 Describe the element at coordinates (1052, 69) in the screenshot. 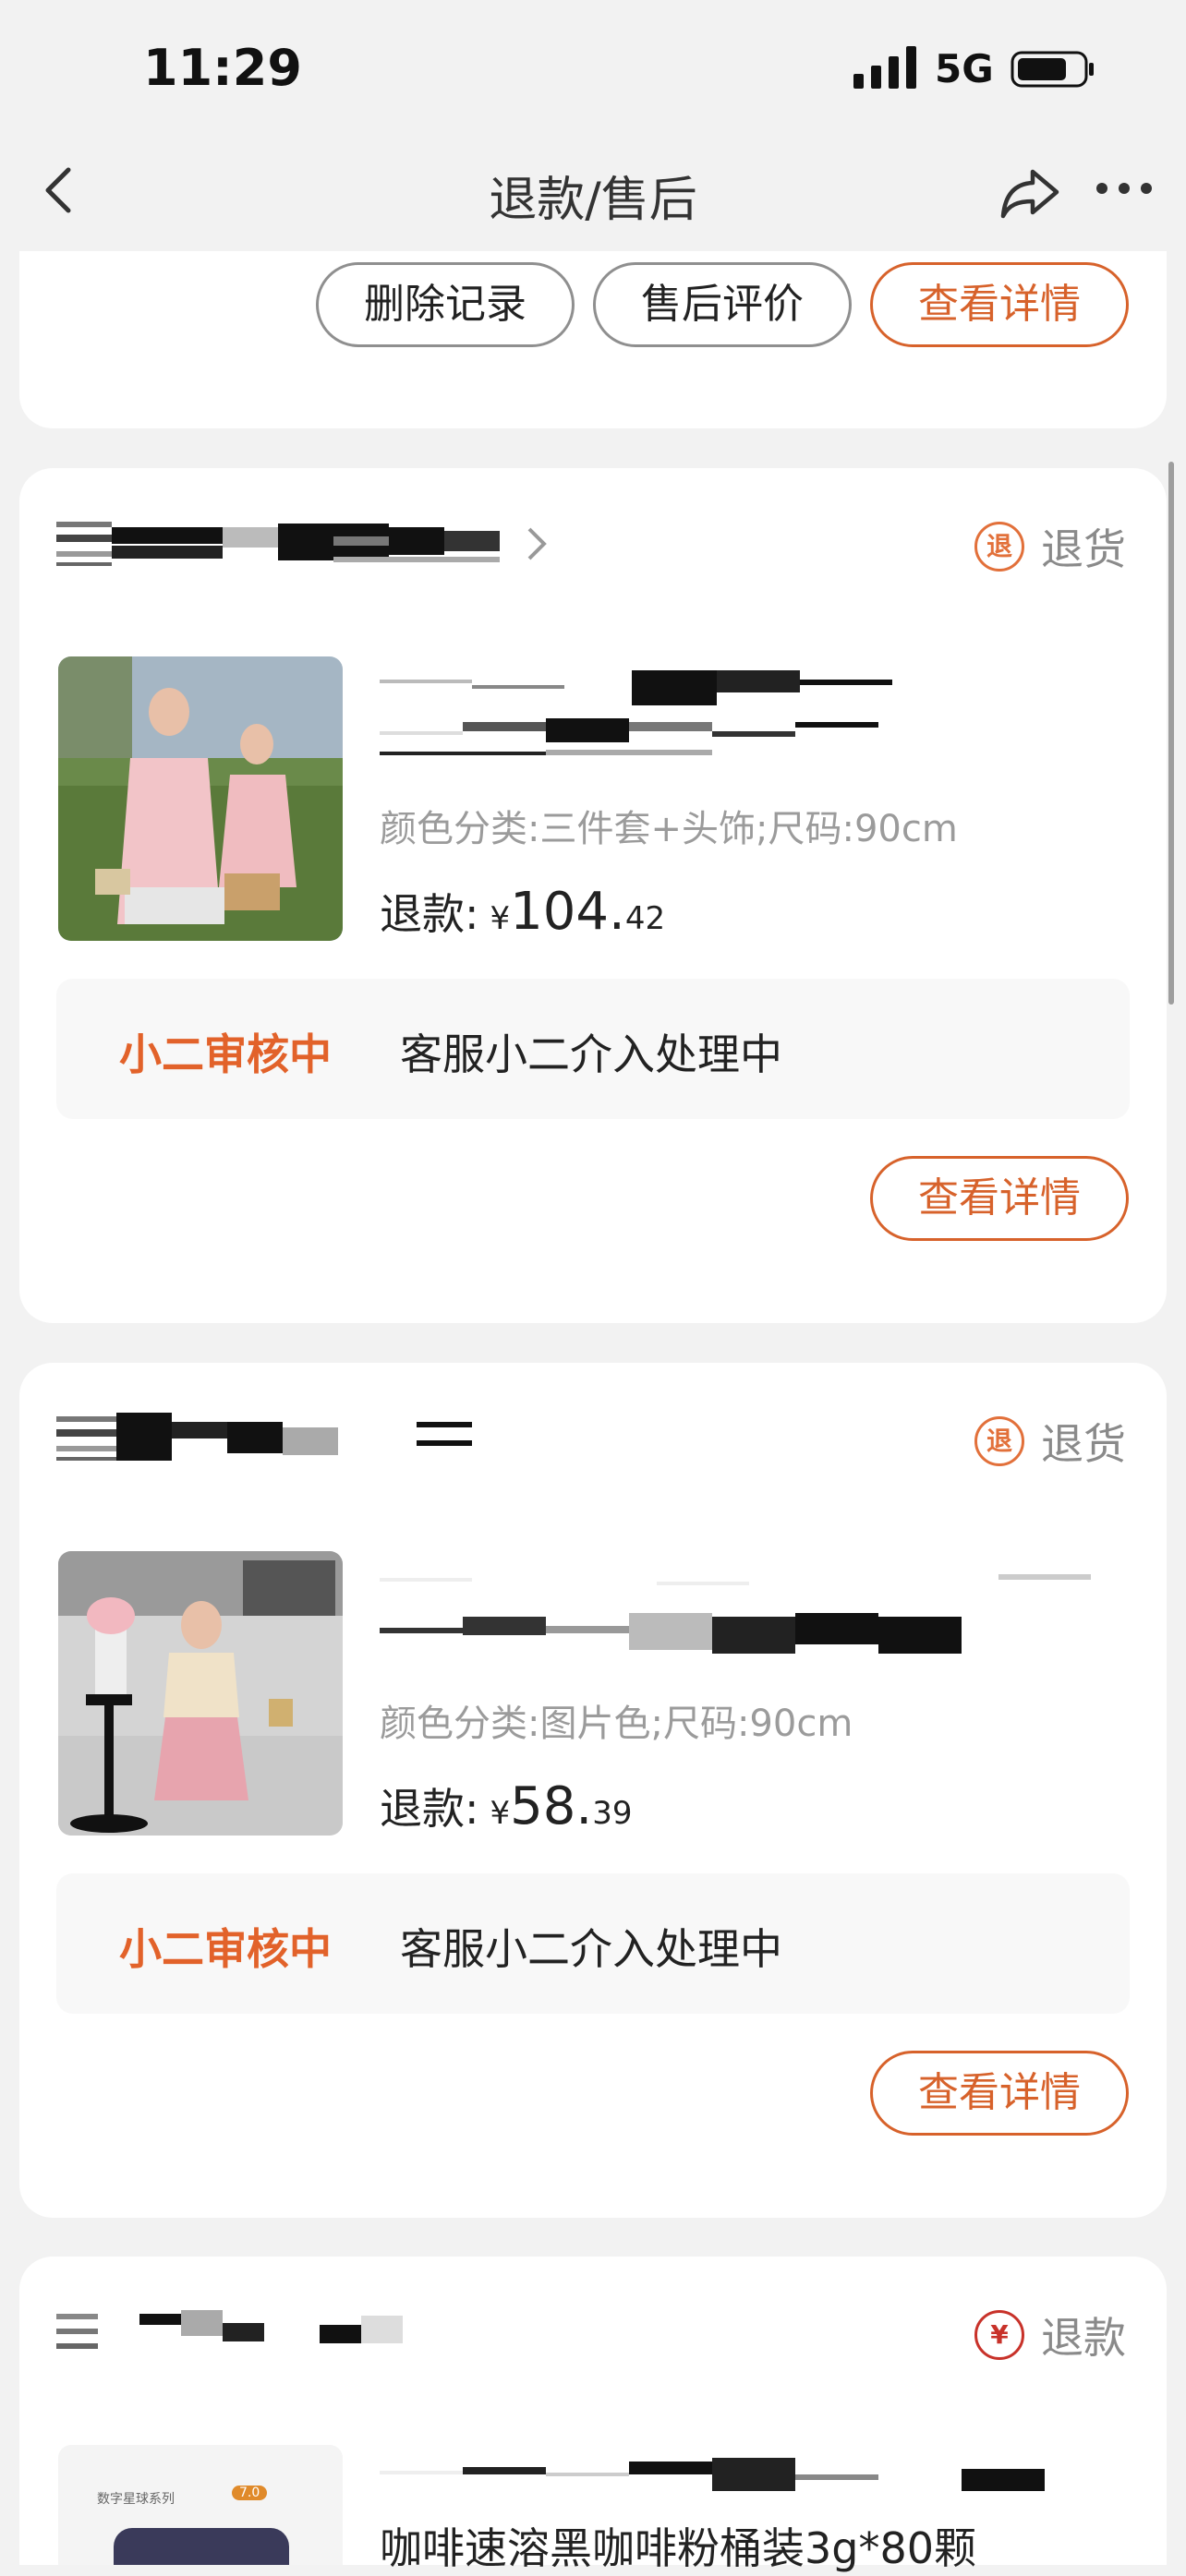

I see `battery-icon` at that location.